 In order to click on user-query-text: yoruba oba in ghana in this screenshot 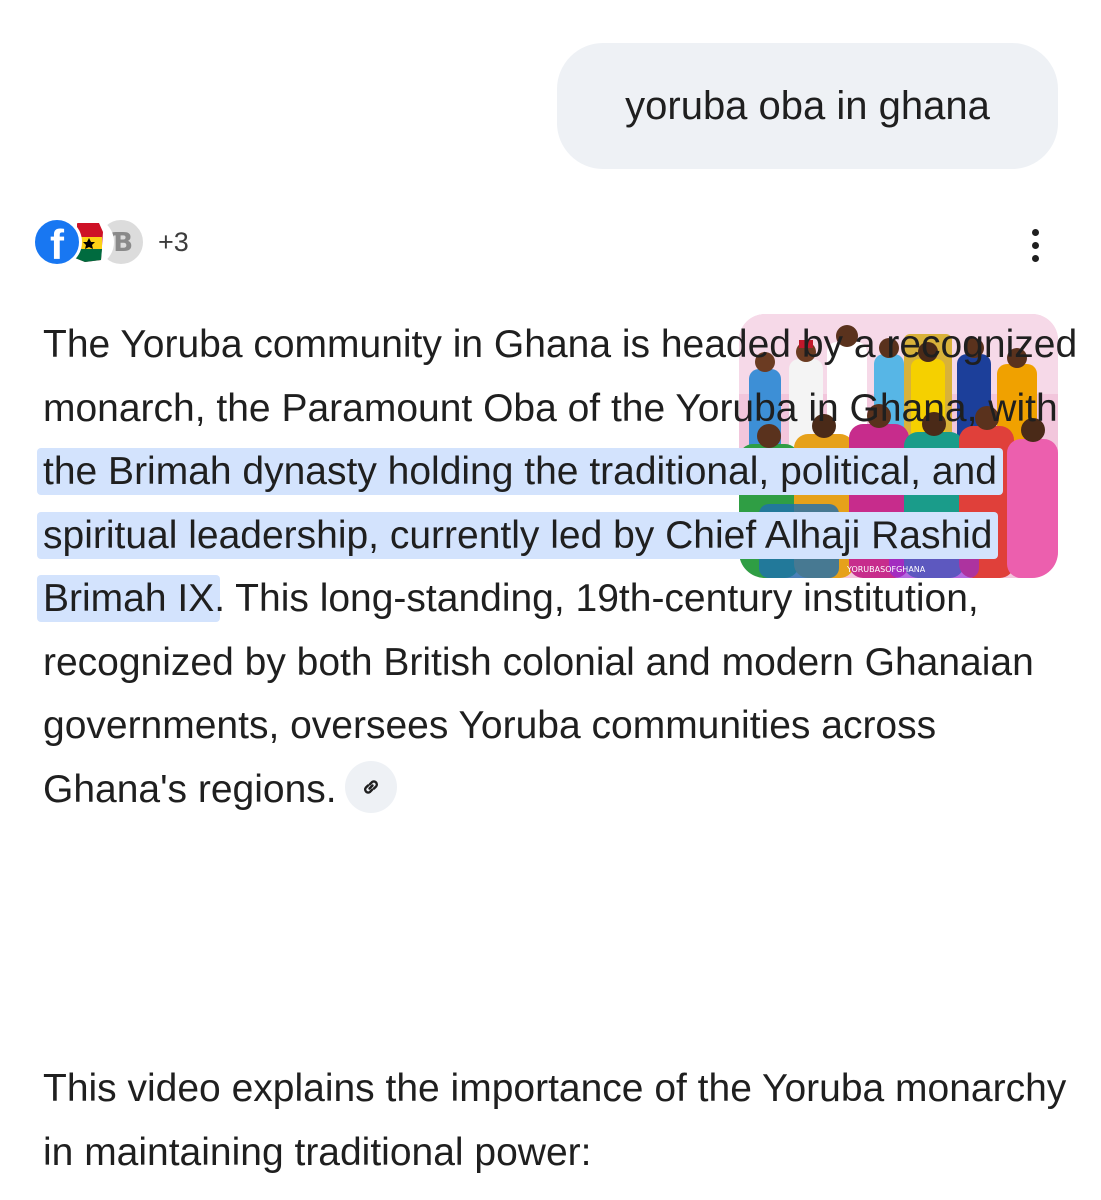, I will do `click(807, 105)`.